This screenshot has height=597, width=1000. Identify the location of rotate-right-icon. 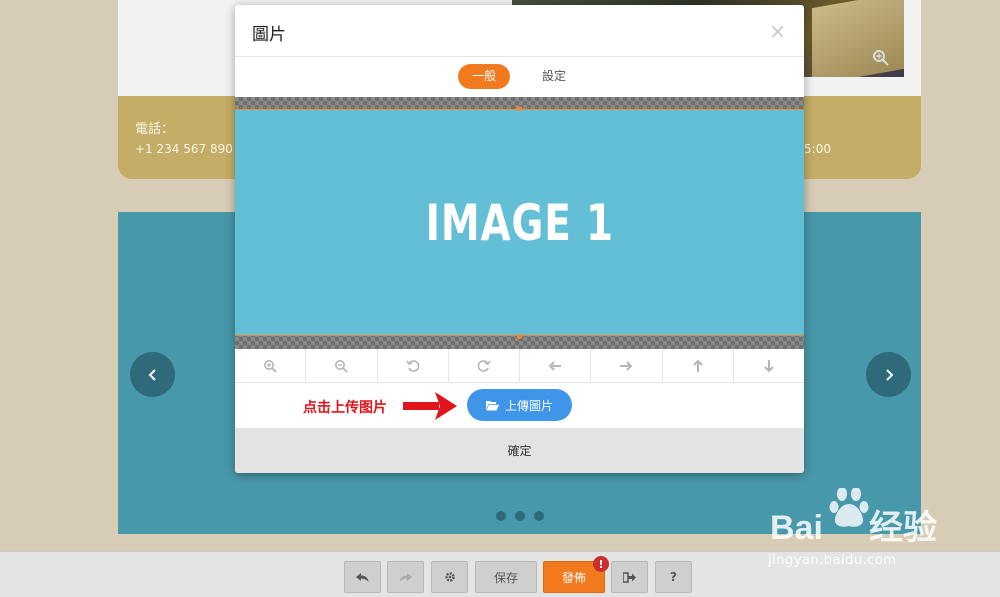
(484, 365).